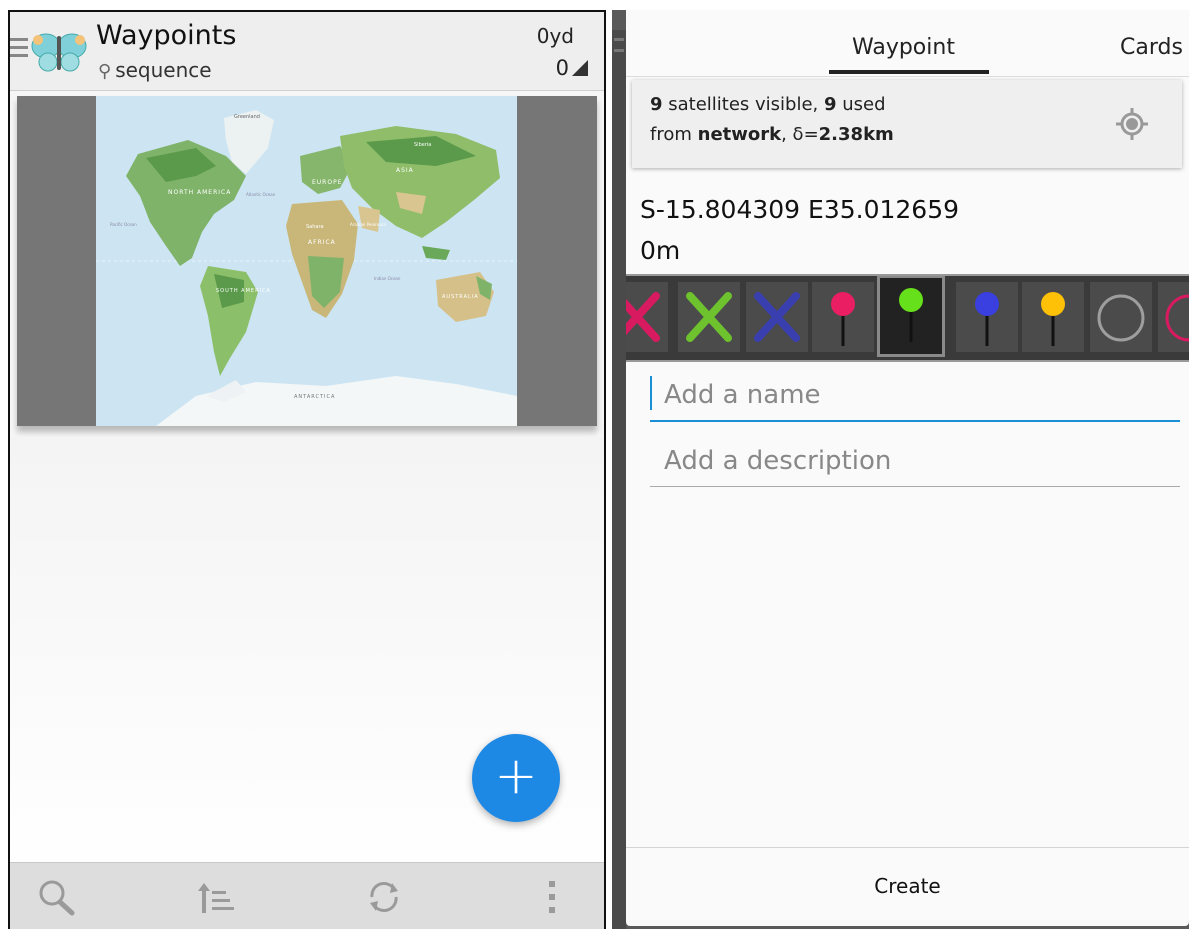 Image resolution: width=1189 pixels, height=929 pixels. I want to click on icon-option-pink-pin, so click(843, 317).